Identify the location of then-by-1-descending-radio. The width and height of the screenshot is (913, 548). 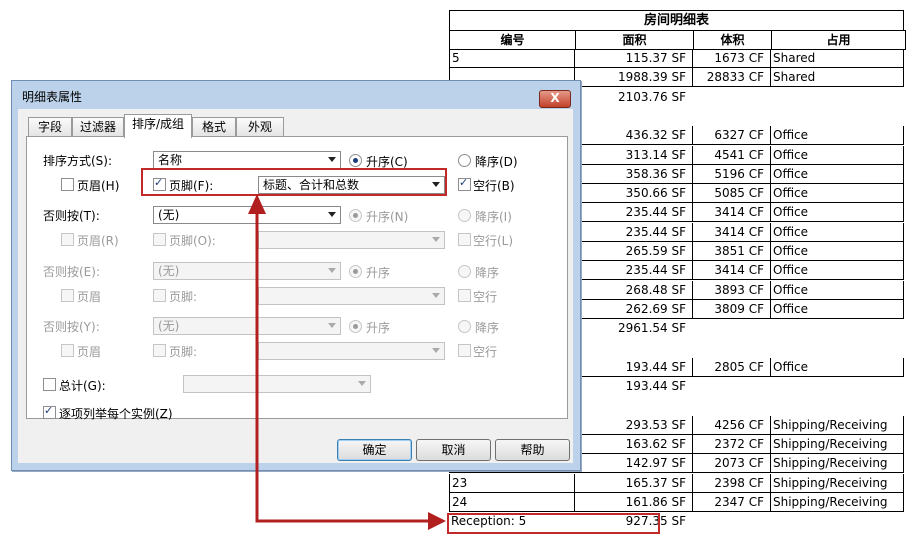
(464, 215).